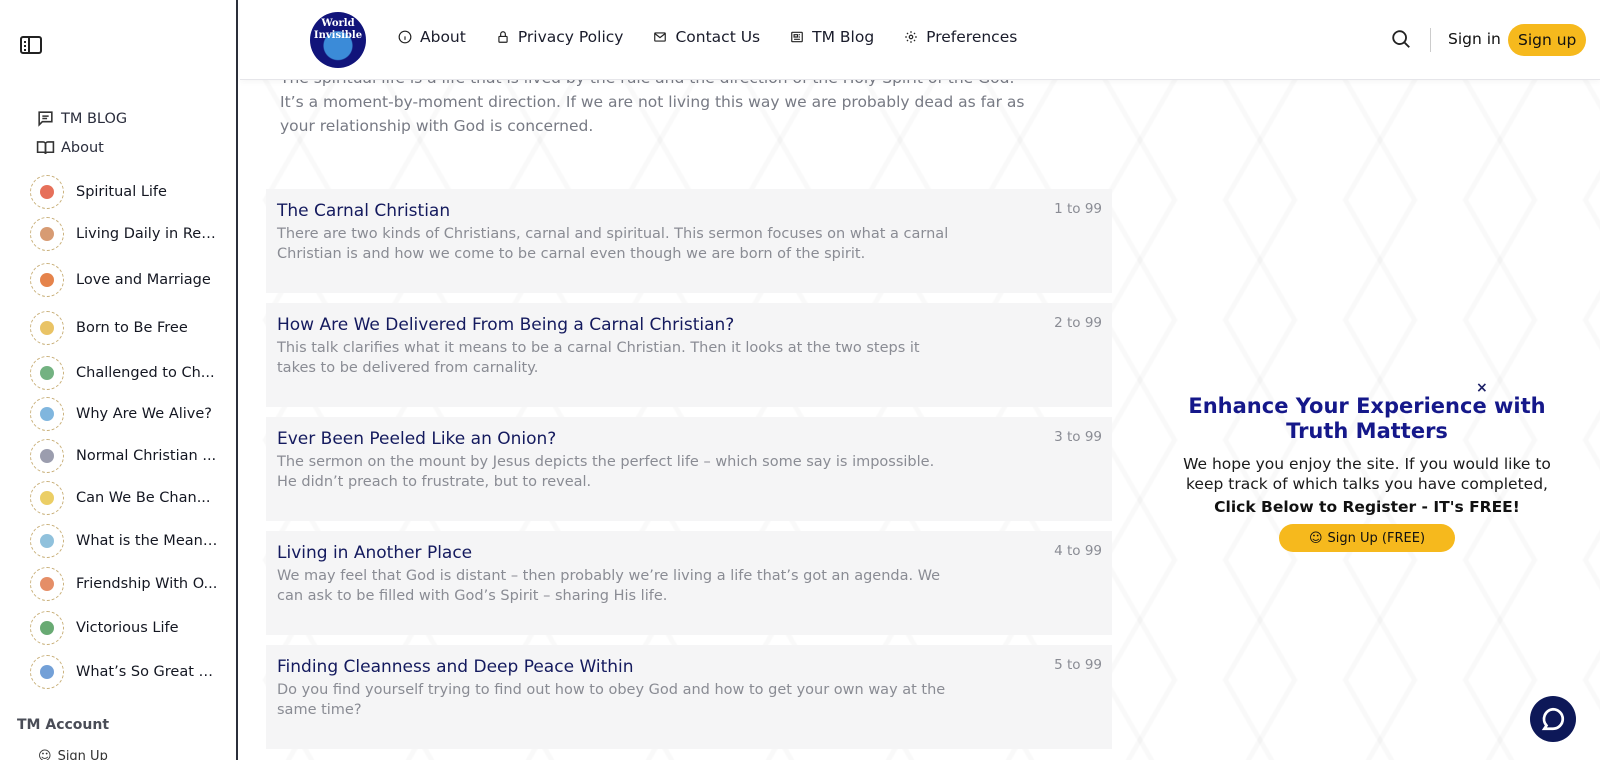  I want to click on chat-icon, so click(1553, 719).